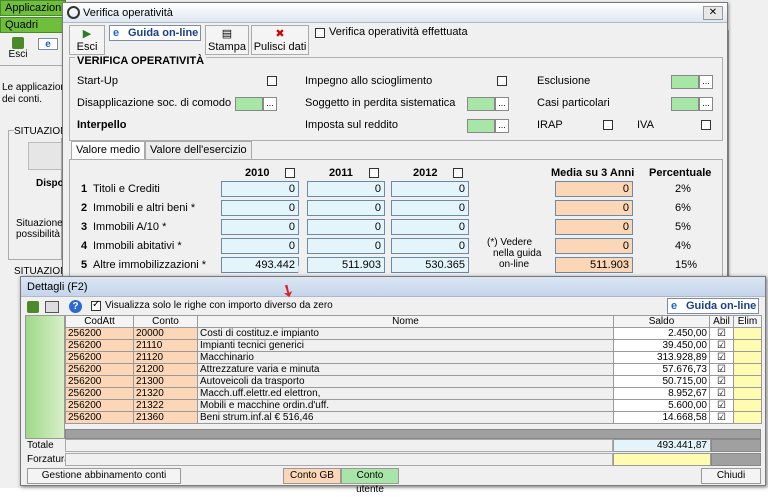 This screenshot has height=497, width=768. I want to click on startup-label: Start-Up, so click(97, 81).